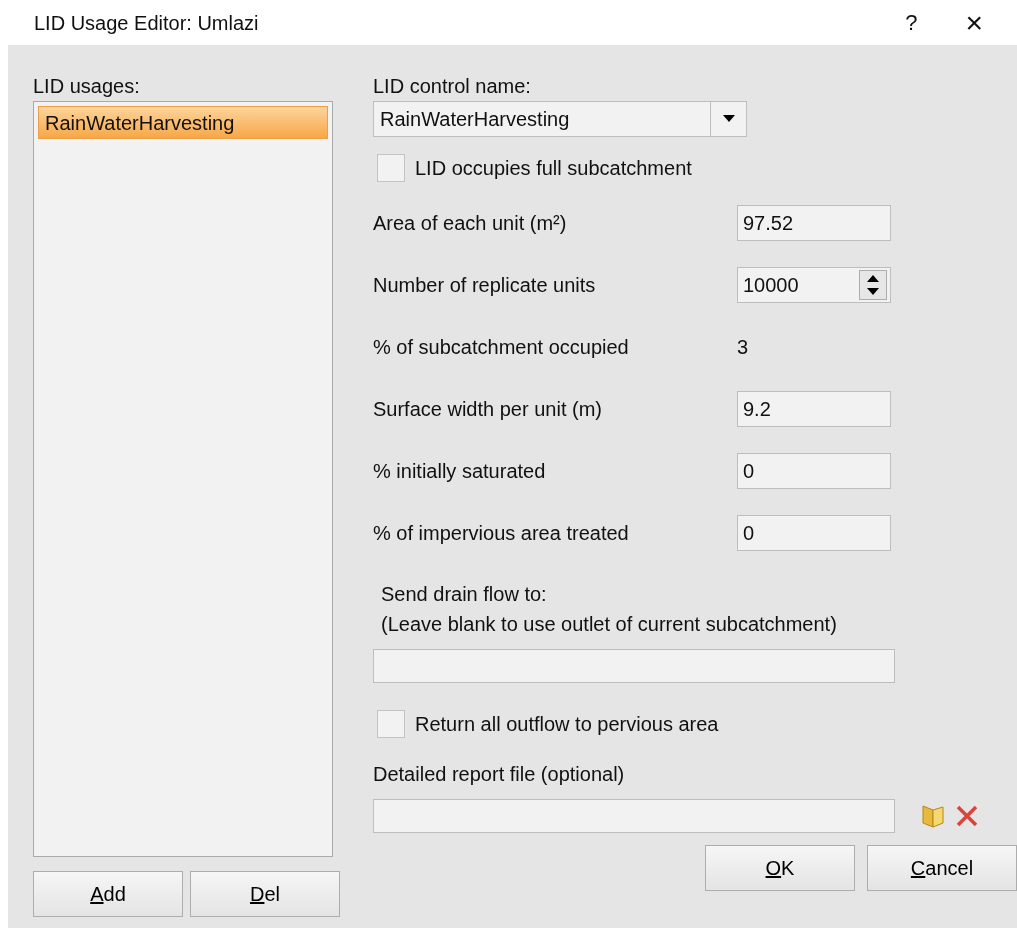 Image resolution: width=1017 pixels, height=928 pixels. Describe the element at coordinates (265, 894) in the screenshot. I see `dialog-button: Del` at that location.